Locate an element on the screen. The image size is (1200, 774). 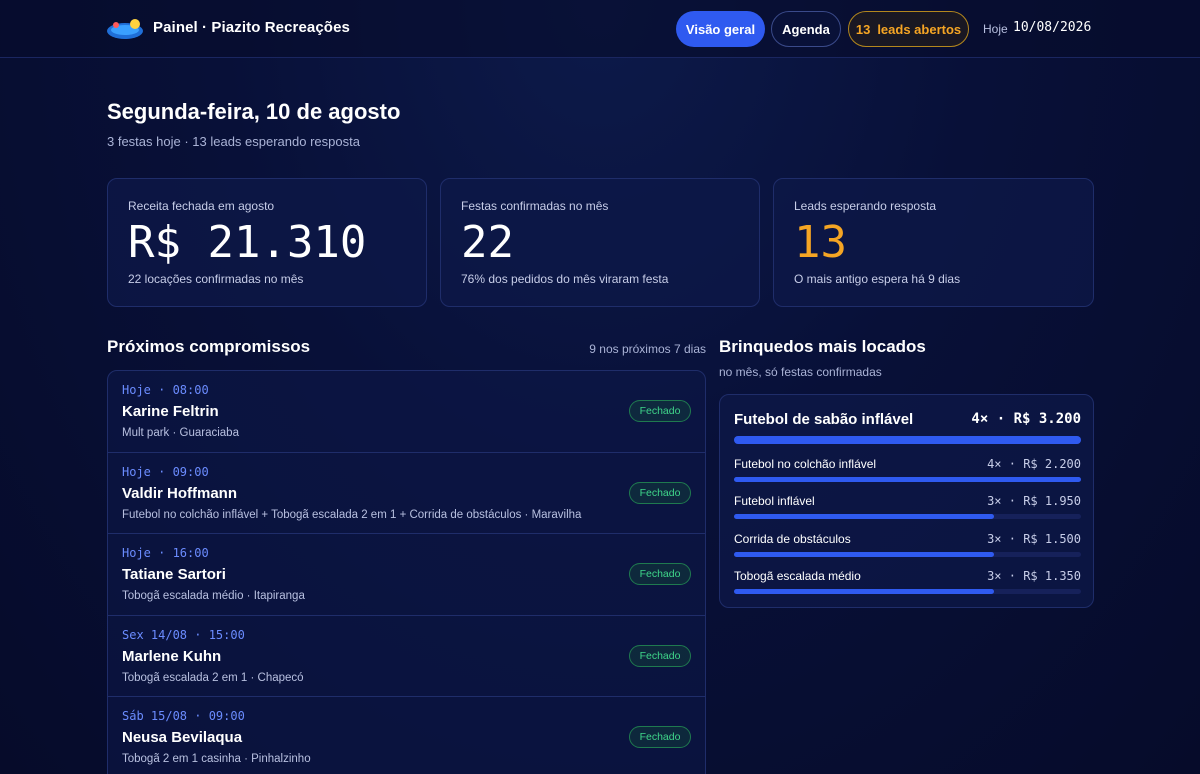
appointment-client: Tatiane Sartori is located at coordinates (174, 574).